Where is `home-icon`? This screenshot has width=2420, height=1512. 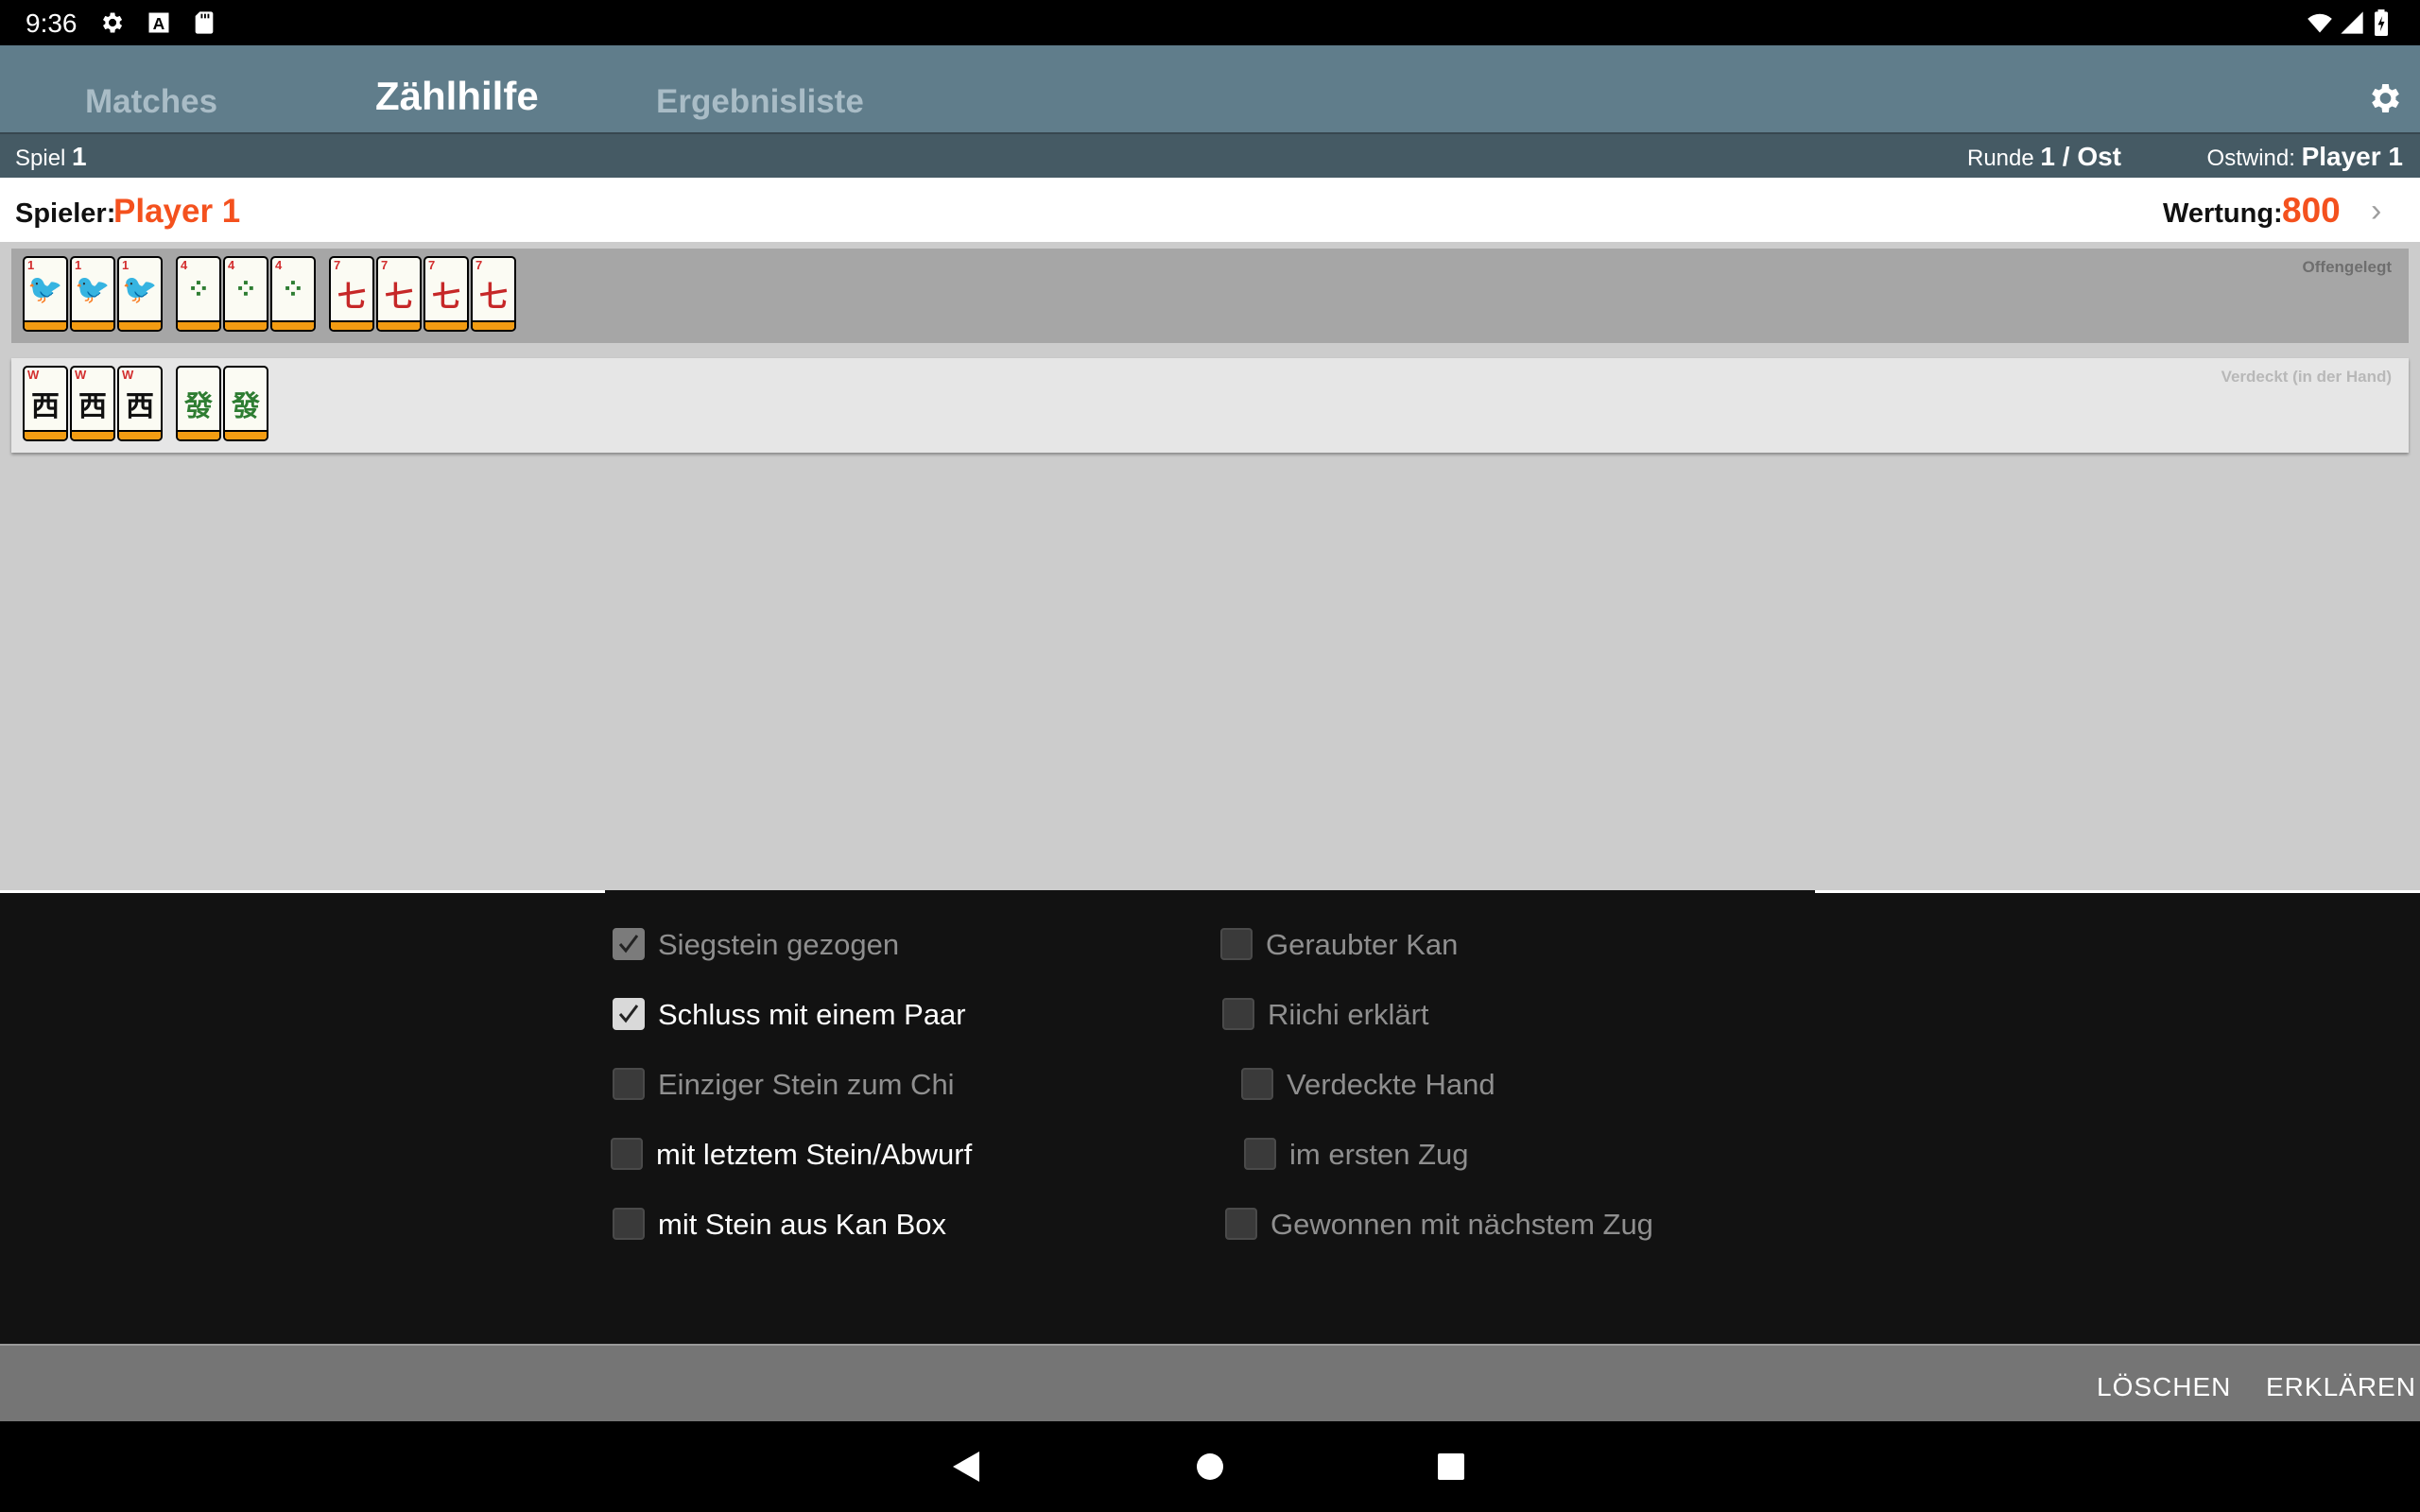 home-icon is located at coordinates (1210, 1467).